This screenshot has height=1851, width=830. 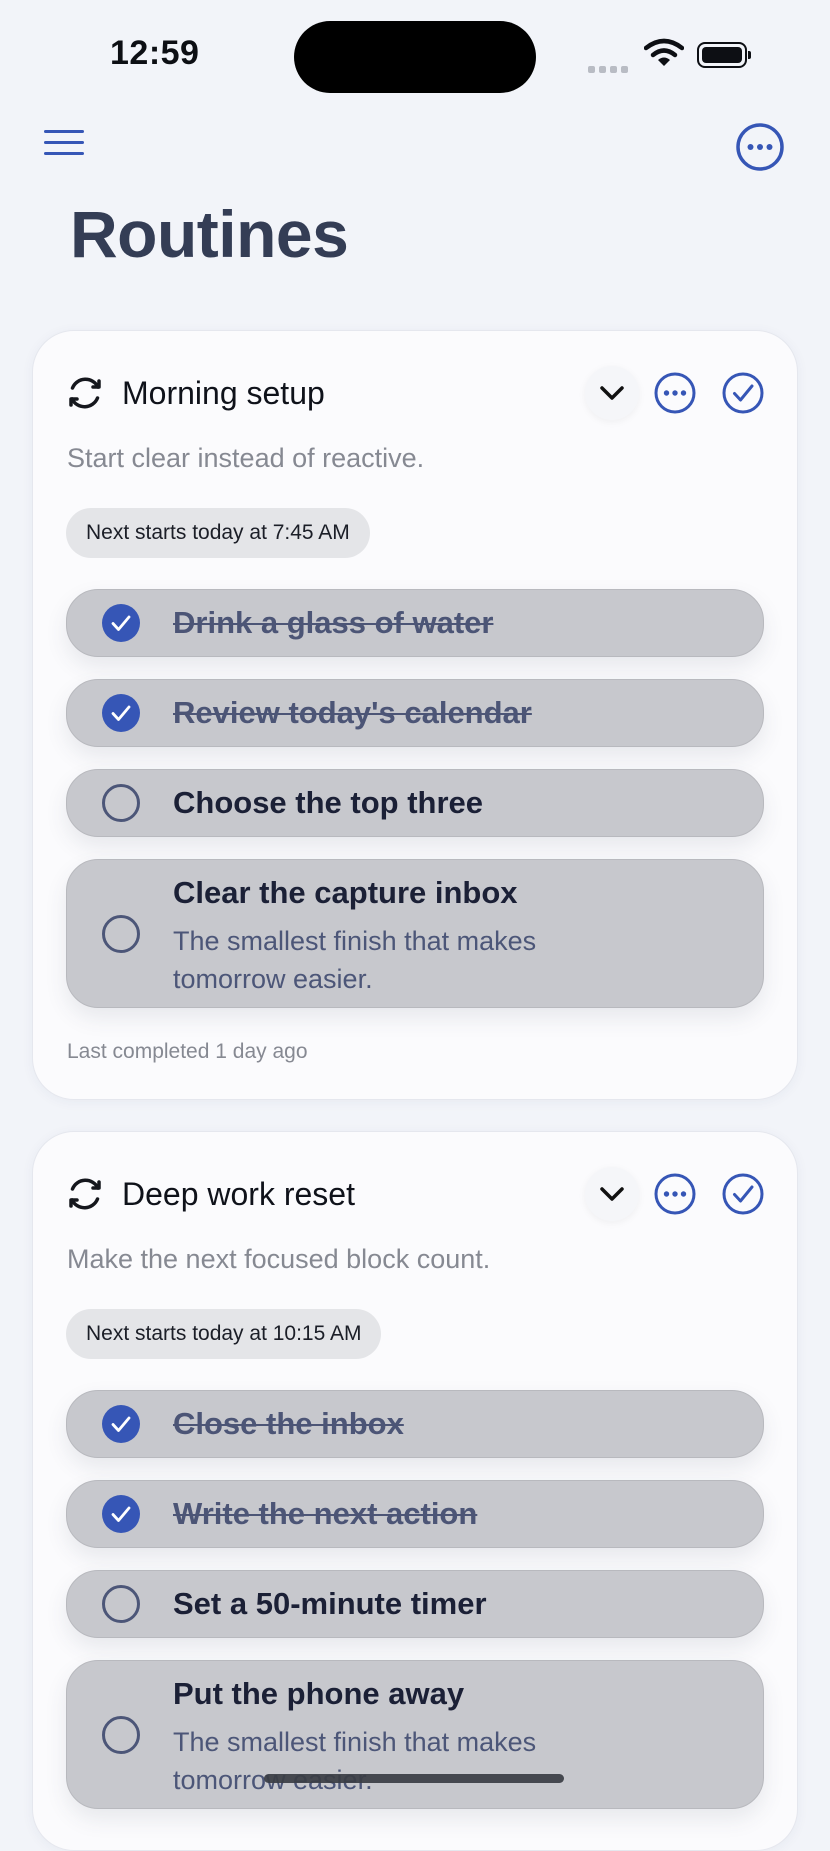 What do you see at coordinates (223, 393) in the screenshot?
I see `routine-title: Morning setup` at bounding box center [223, 393].